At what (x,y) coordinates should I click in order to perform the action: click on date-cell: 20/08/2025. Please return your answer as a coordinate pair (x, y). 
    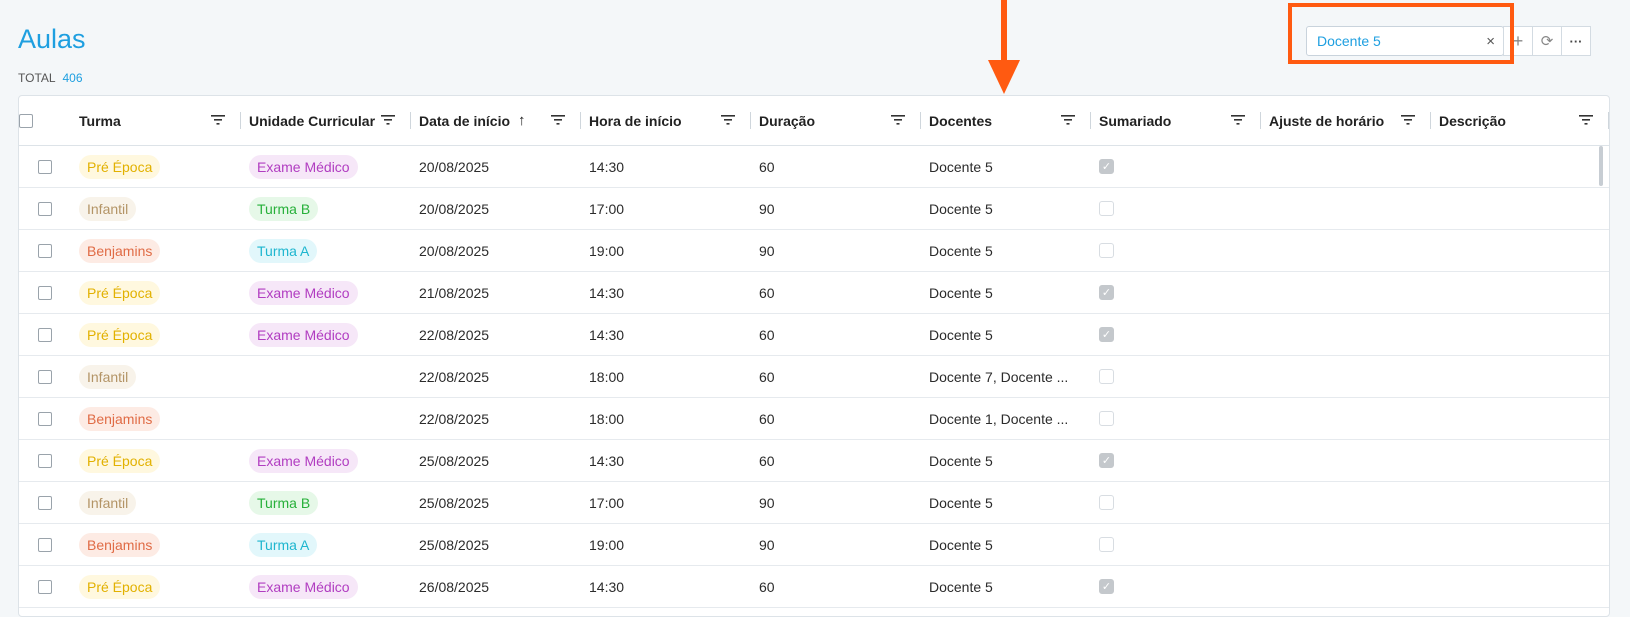
    Looking at the image, I should click on (496, 166).